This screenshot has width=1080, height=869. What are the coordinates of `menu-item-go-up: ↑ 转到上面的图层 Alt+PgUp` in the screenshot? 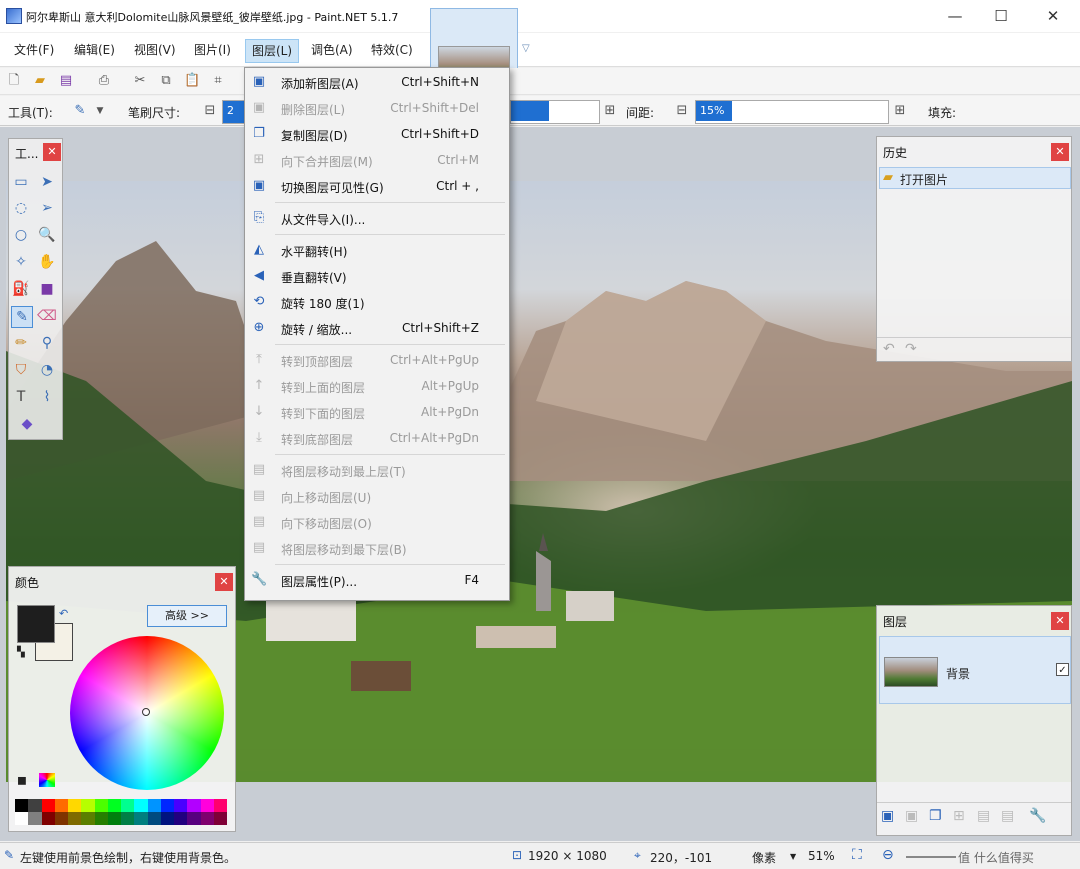 It's located at (377, 386).